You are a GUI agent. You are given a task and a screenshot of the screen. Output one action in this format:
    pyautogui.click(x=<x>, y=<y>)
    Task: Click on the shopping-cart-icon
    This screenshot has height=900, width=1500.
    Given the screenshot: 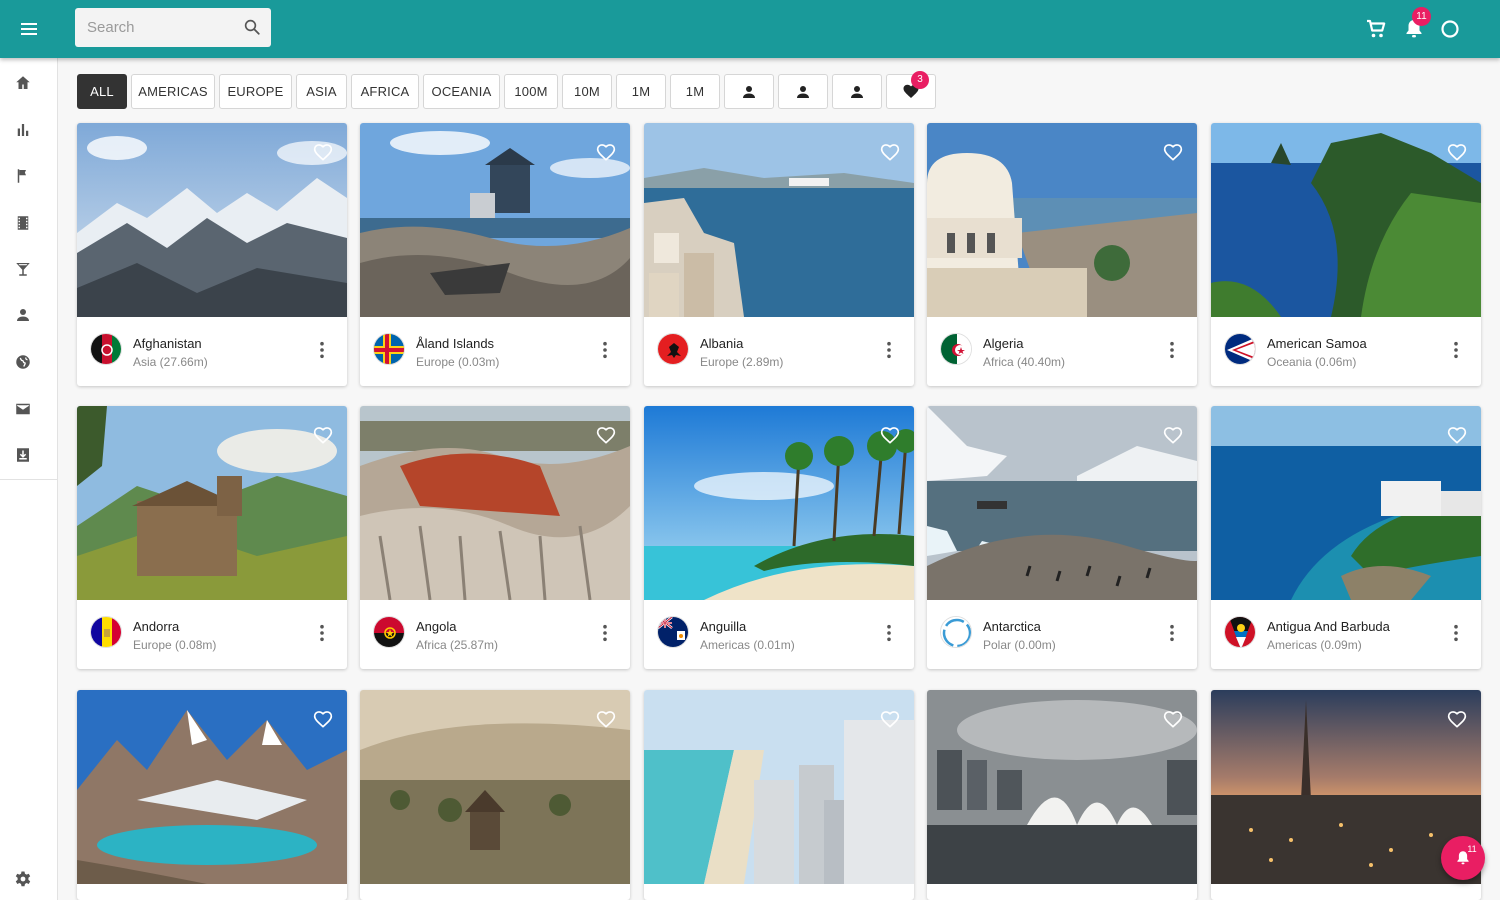 What is the action you would take?
    pyautogui.click(x=1376, y=29)
    